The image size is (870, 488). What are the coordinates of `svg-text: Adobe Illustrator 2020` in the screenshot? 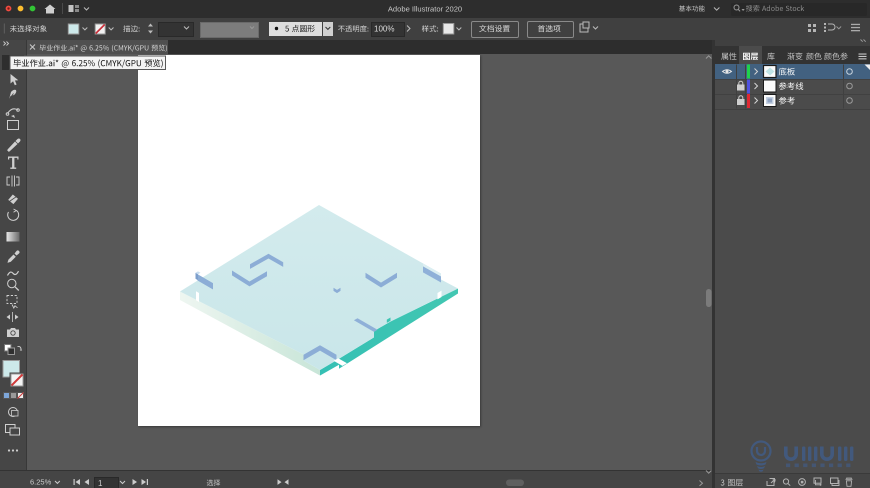 It's located at (425, 9).